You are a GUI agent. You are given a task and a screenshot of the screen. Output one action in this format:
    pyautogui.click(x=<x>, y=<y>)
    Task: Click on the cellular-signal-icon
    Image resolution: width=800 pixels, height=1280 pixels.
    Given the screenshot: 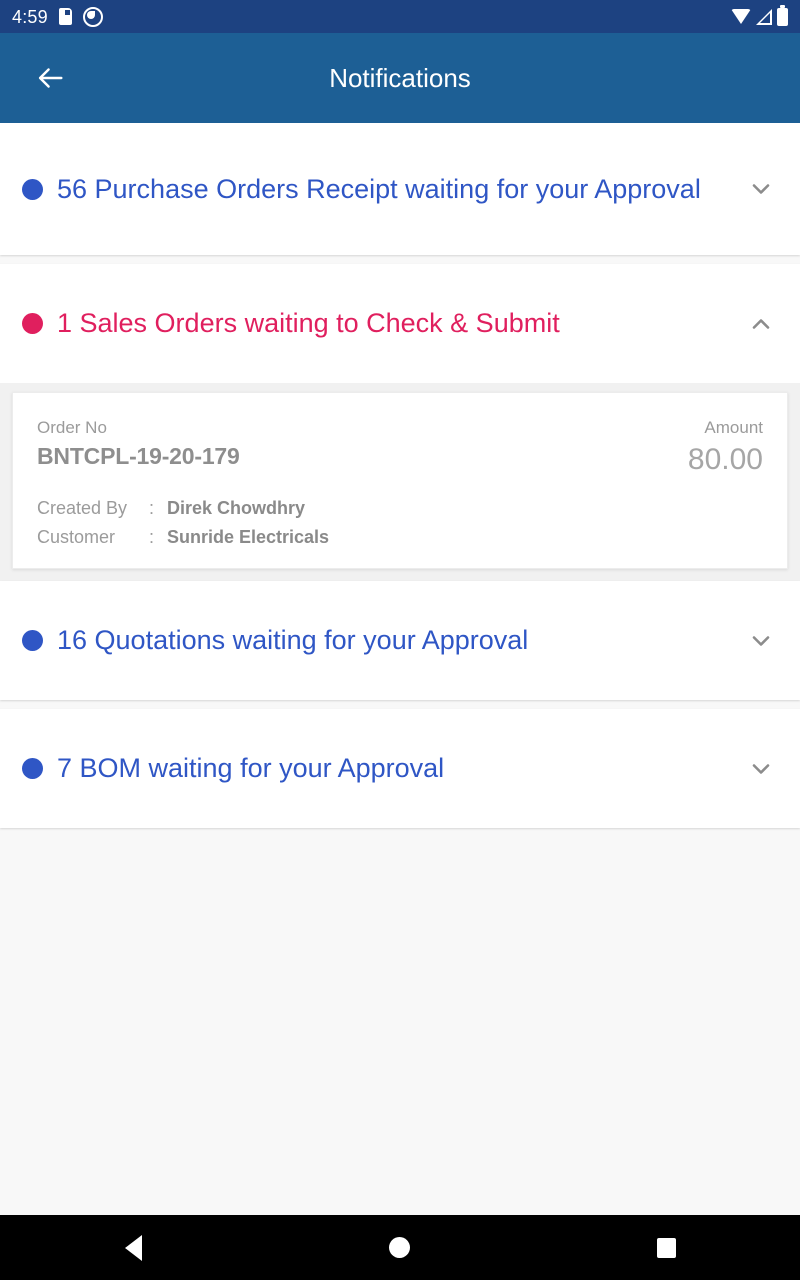 What is the action you would take?
    pyautogui.click(x=764, y=16)
    